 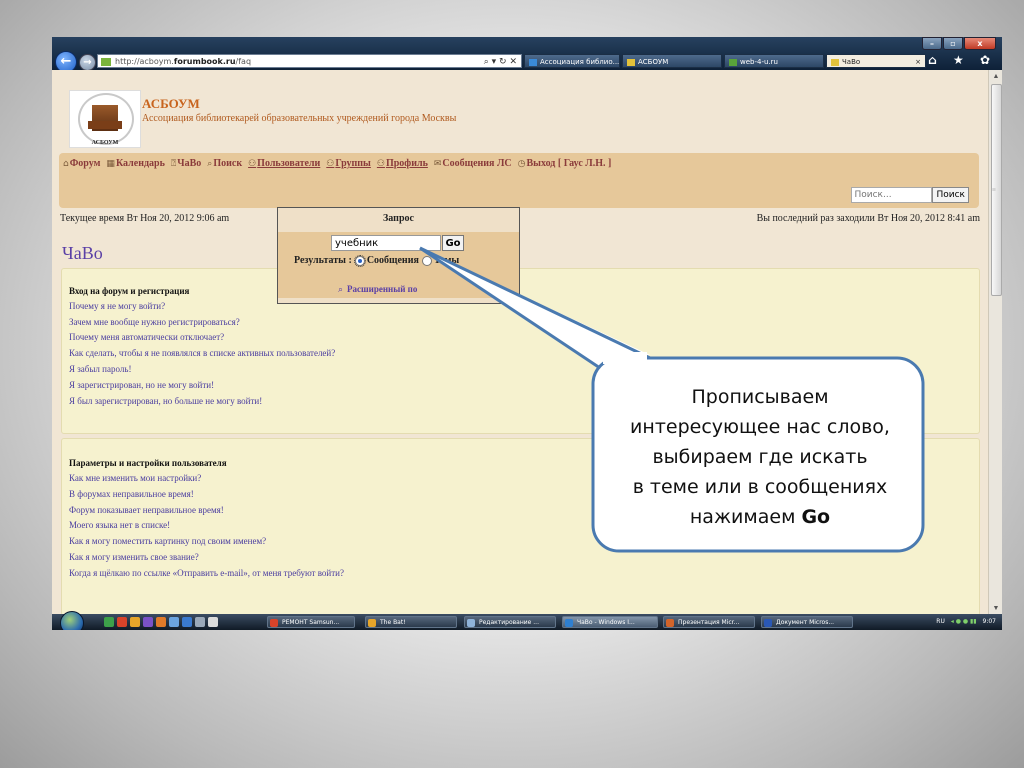 What do you see at coordinates (816, 517) in the screenshot?
I see `callout-go: Go` at bounding box center [816, 517].